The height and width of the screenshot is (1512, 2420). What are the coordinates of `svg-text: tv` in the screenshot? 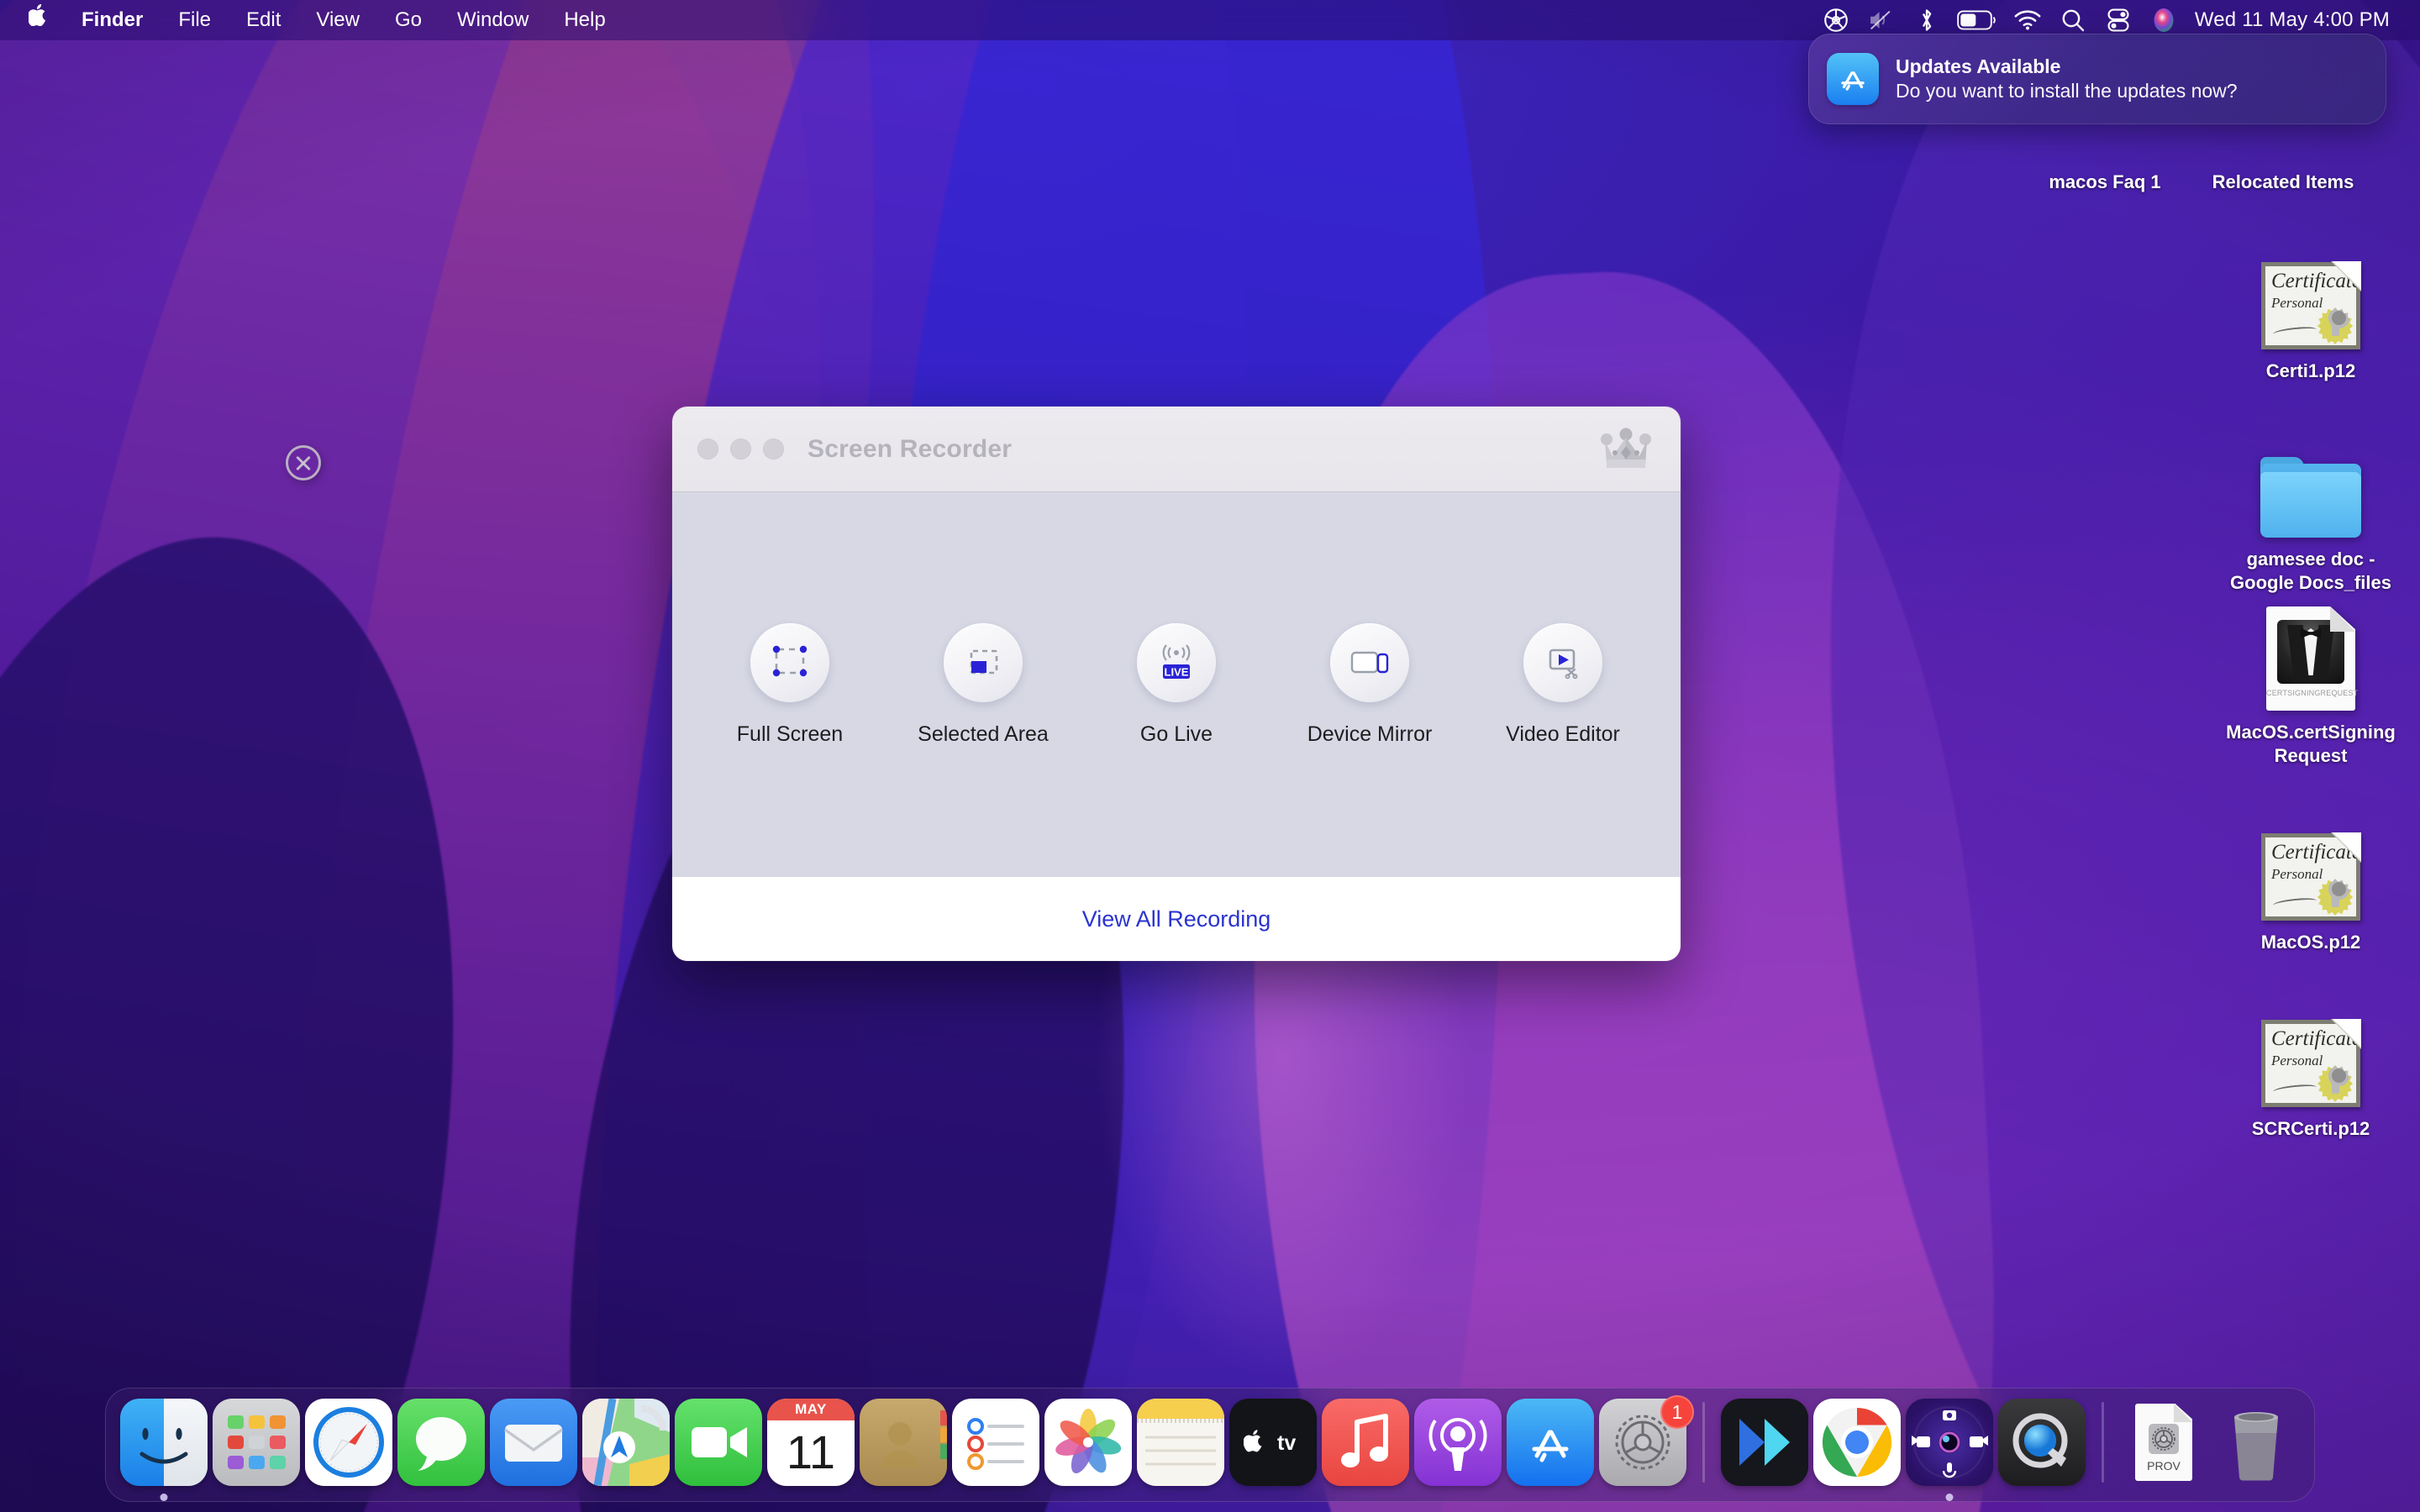 It's located at (1286, 1443).